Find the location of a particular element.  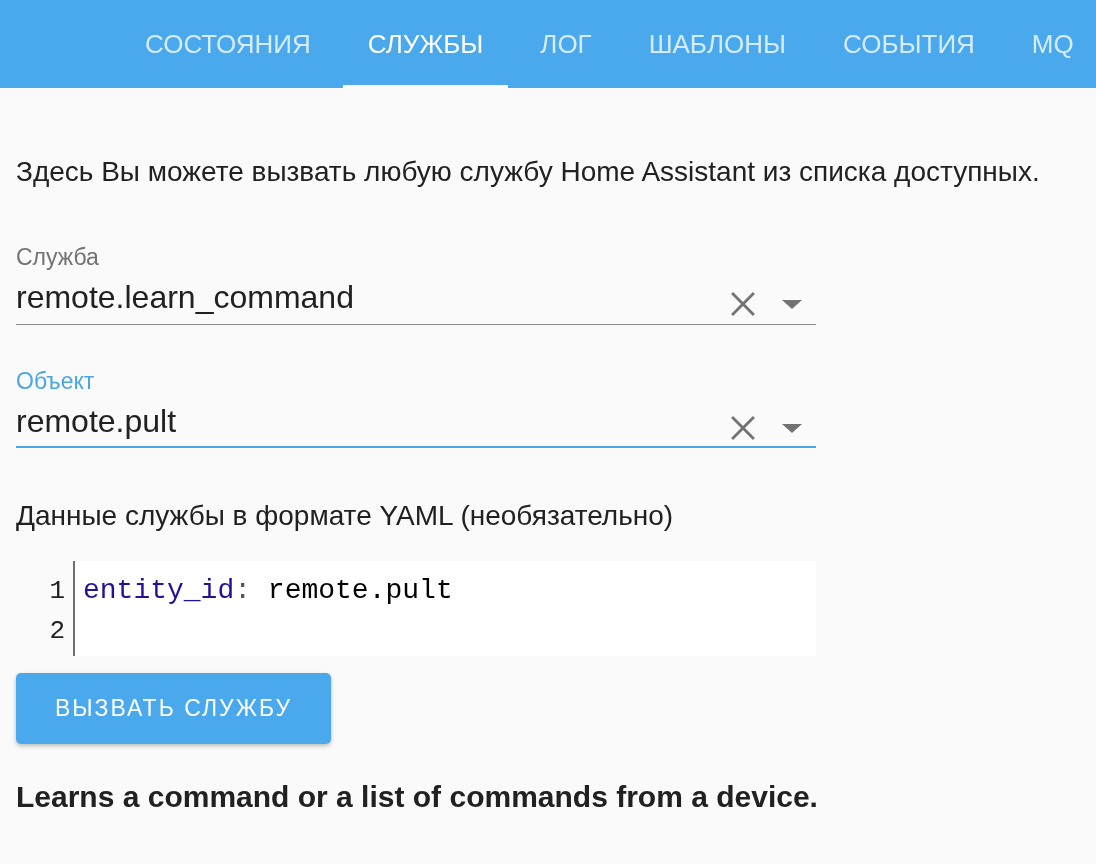

field-label: Объект is located at coordinates (56, 381).